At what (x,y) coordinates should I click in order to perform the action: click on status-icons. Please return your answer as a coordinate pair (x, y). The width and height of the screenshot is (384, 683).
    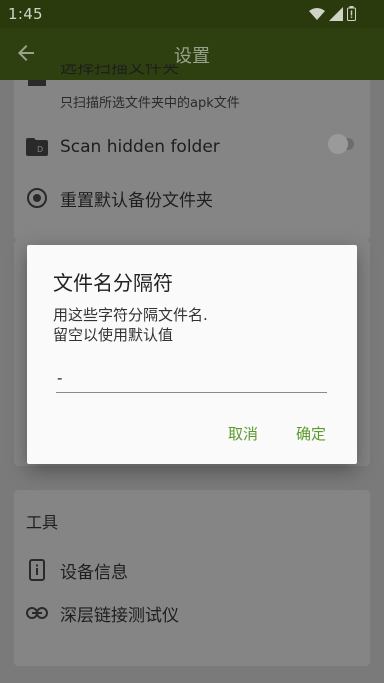
    Looking at the image, I should click on (332, 13).